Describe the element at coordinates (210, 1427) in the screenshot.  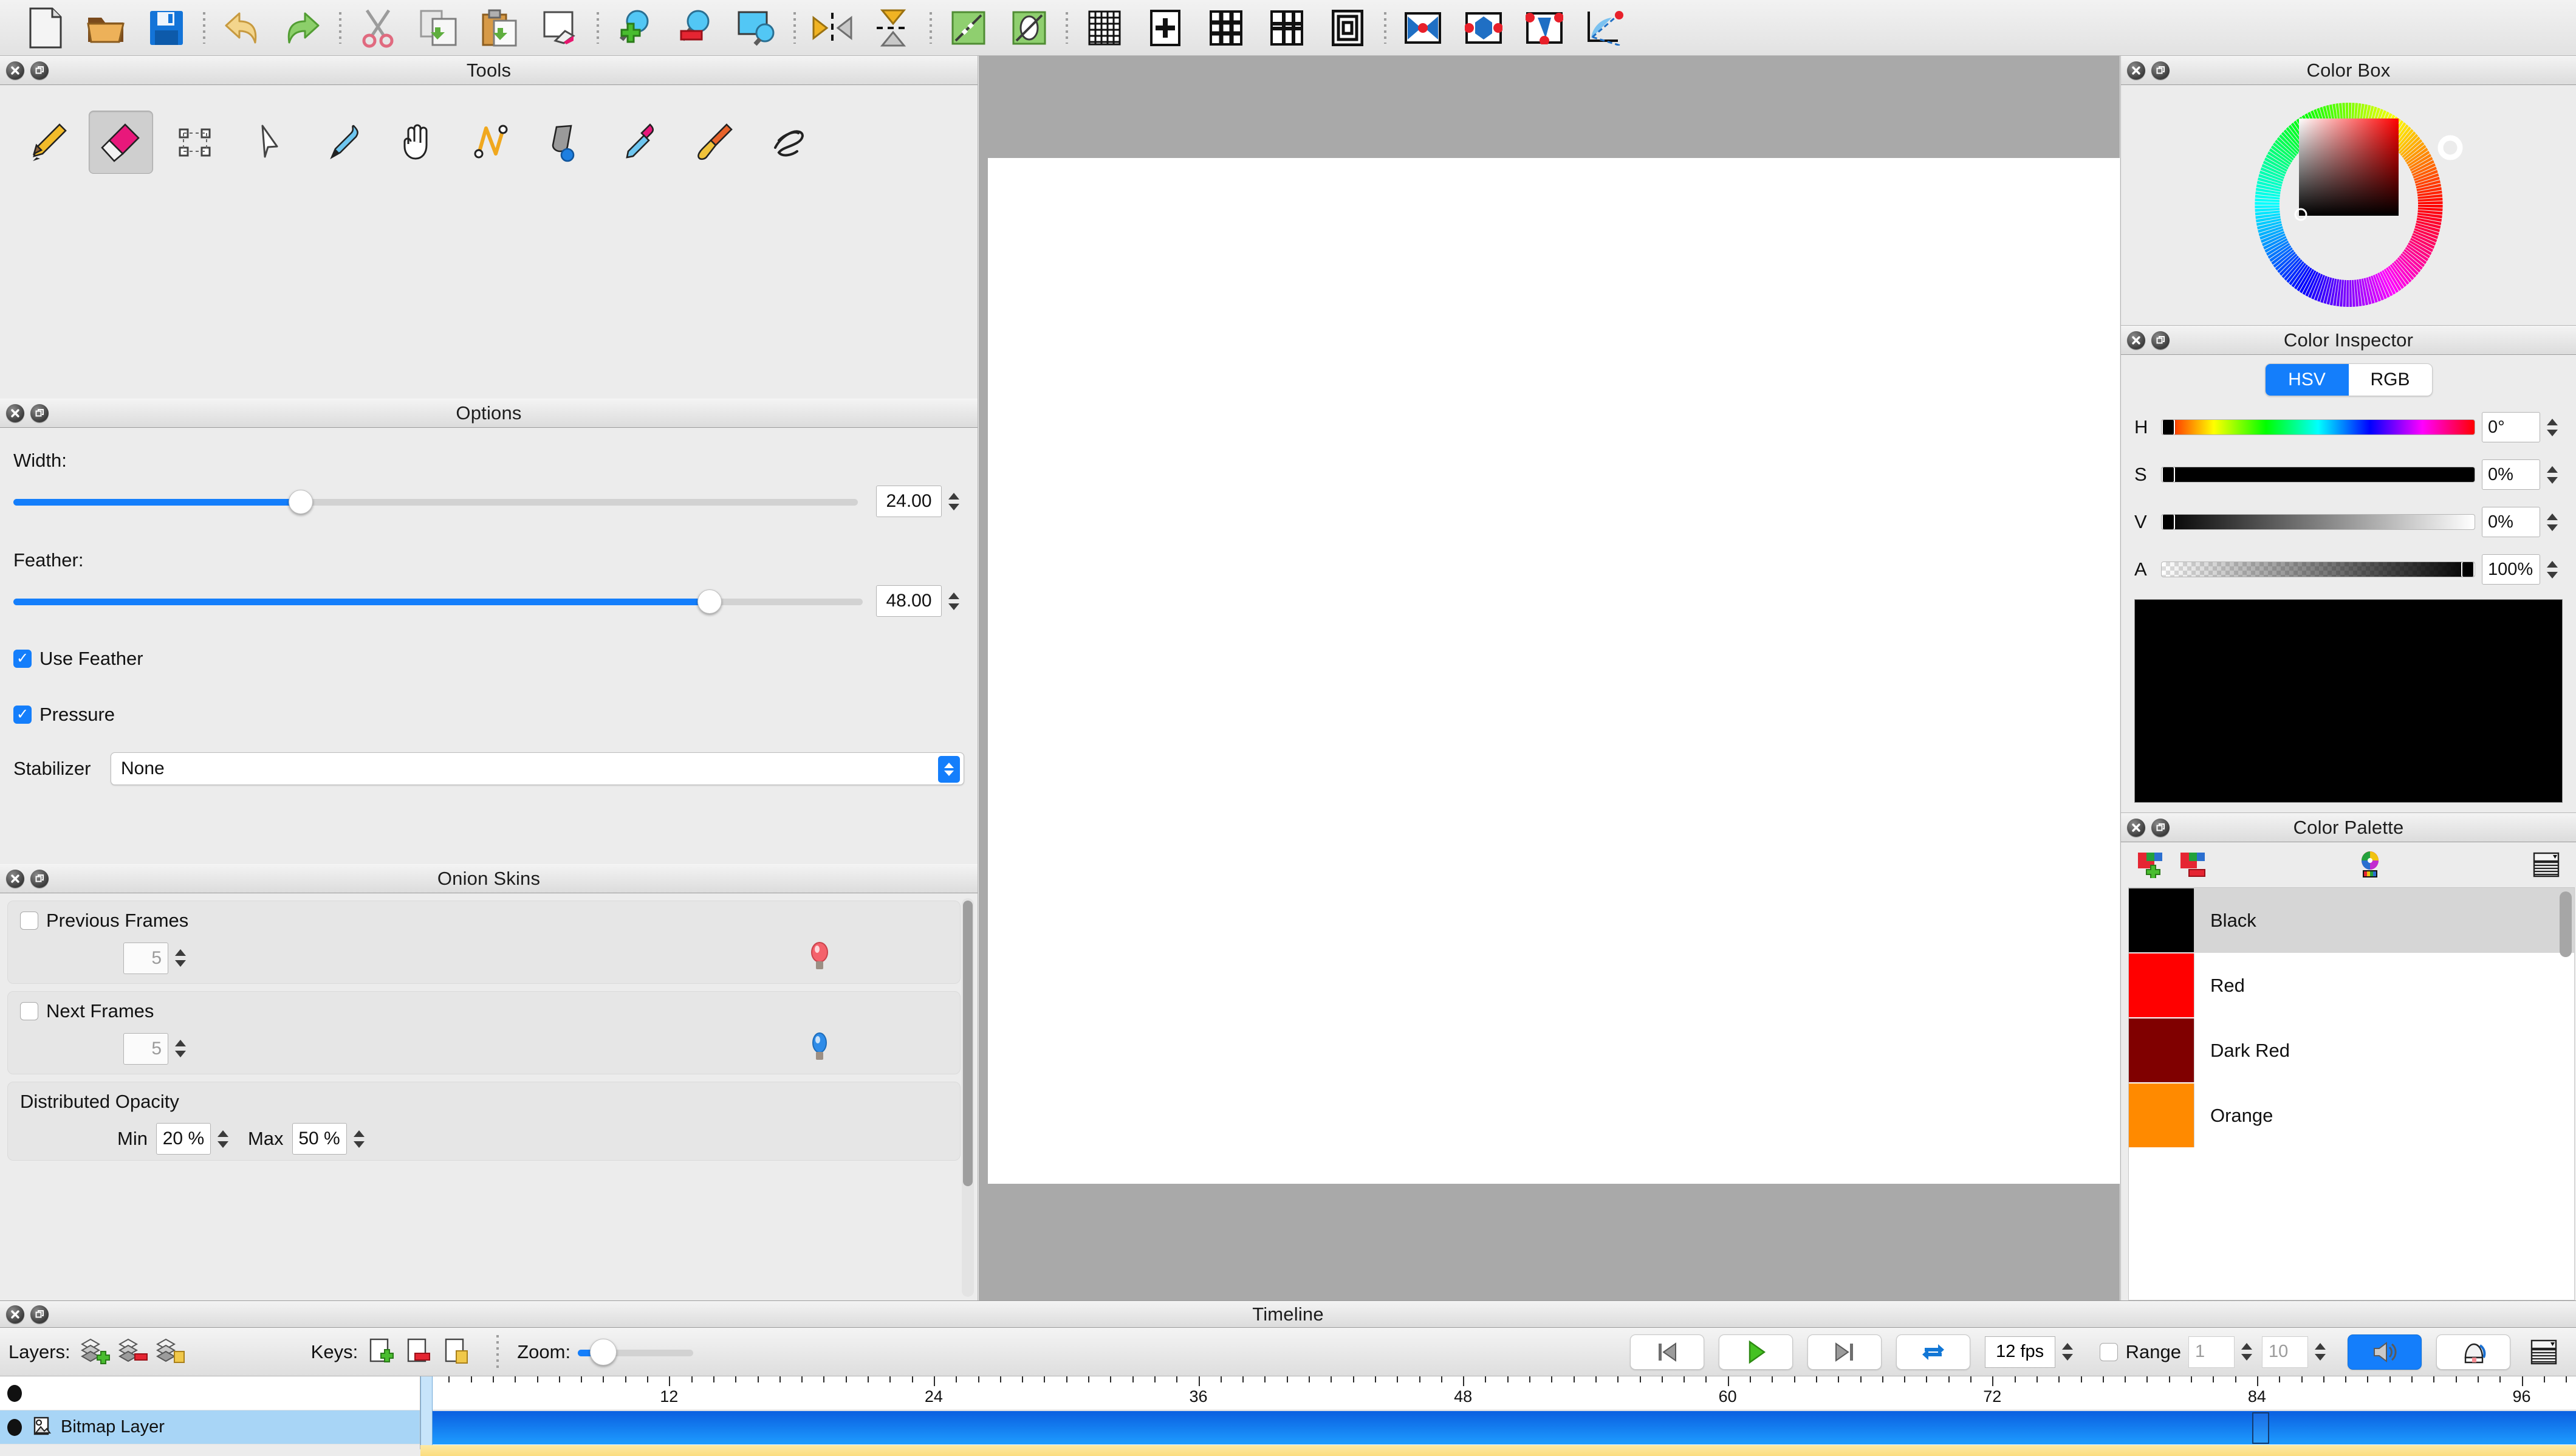
I see `table-row: Bitmap Layer` at that location.